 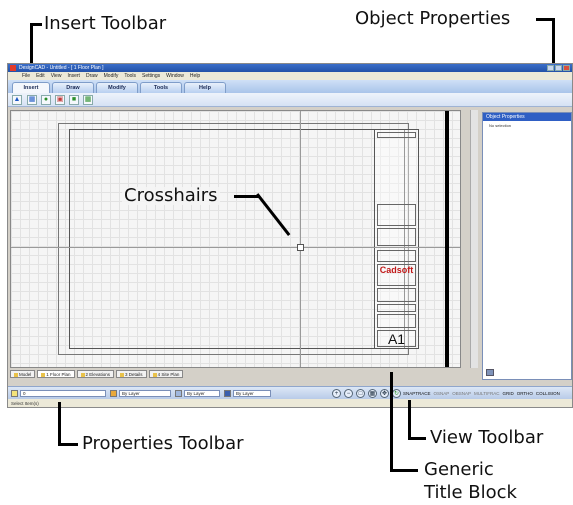 What do you see at coordinates (290, 100) in the screenshot?
I see `insert-toolbar: ▲ ▦ ● ▣ ■ ▦` at bounding box center [290, 100].